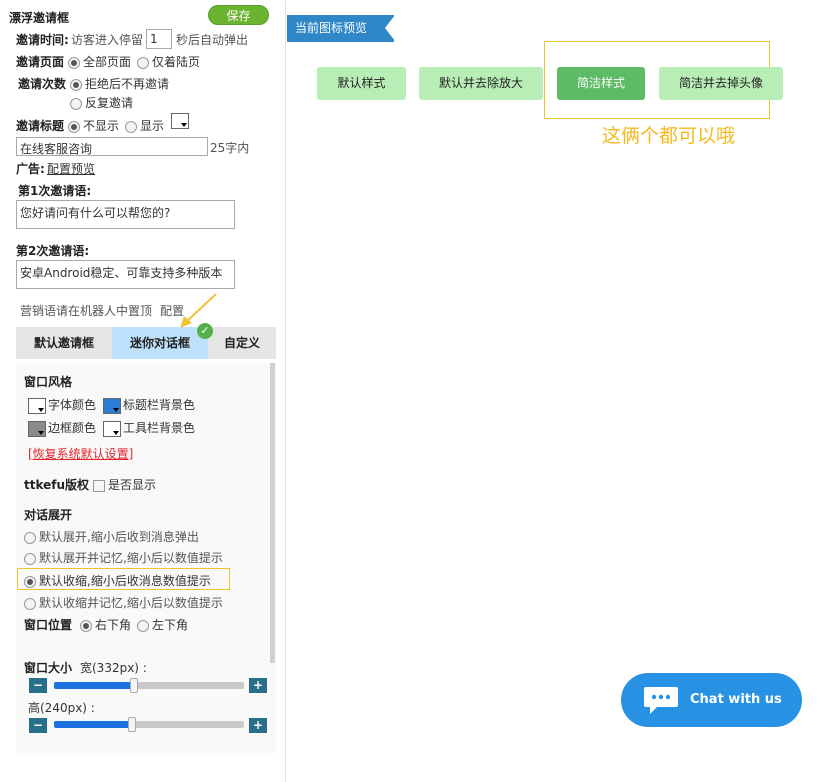 This screenshot has width=822, height=782. What do you see at coordinates (125, 214) in the screenshot?
I see `invite1-textarea: 您好请问有什么可以帮您的?` at bounding box center [125, 214].